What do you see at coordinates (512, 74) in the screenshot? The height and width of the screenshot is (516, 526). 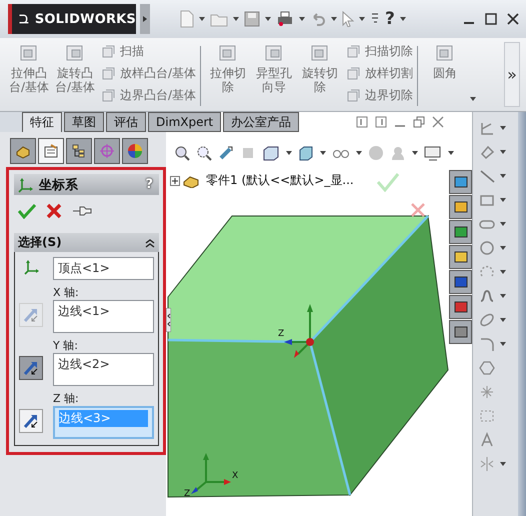 I see `more-button: »` at bounding box center [512, 74].